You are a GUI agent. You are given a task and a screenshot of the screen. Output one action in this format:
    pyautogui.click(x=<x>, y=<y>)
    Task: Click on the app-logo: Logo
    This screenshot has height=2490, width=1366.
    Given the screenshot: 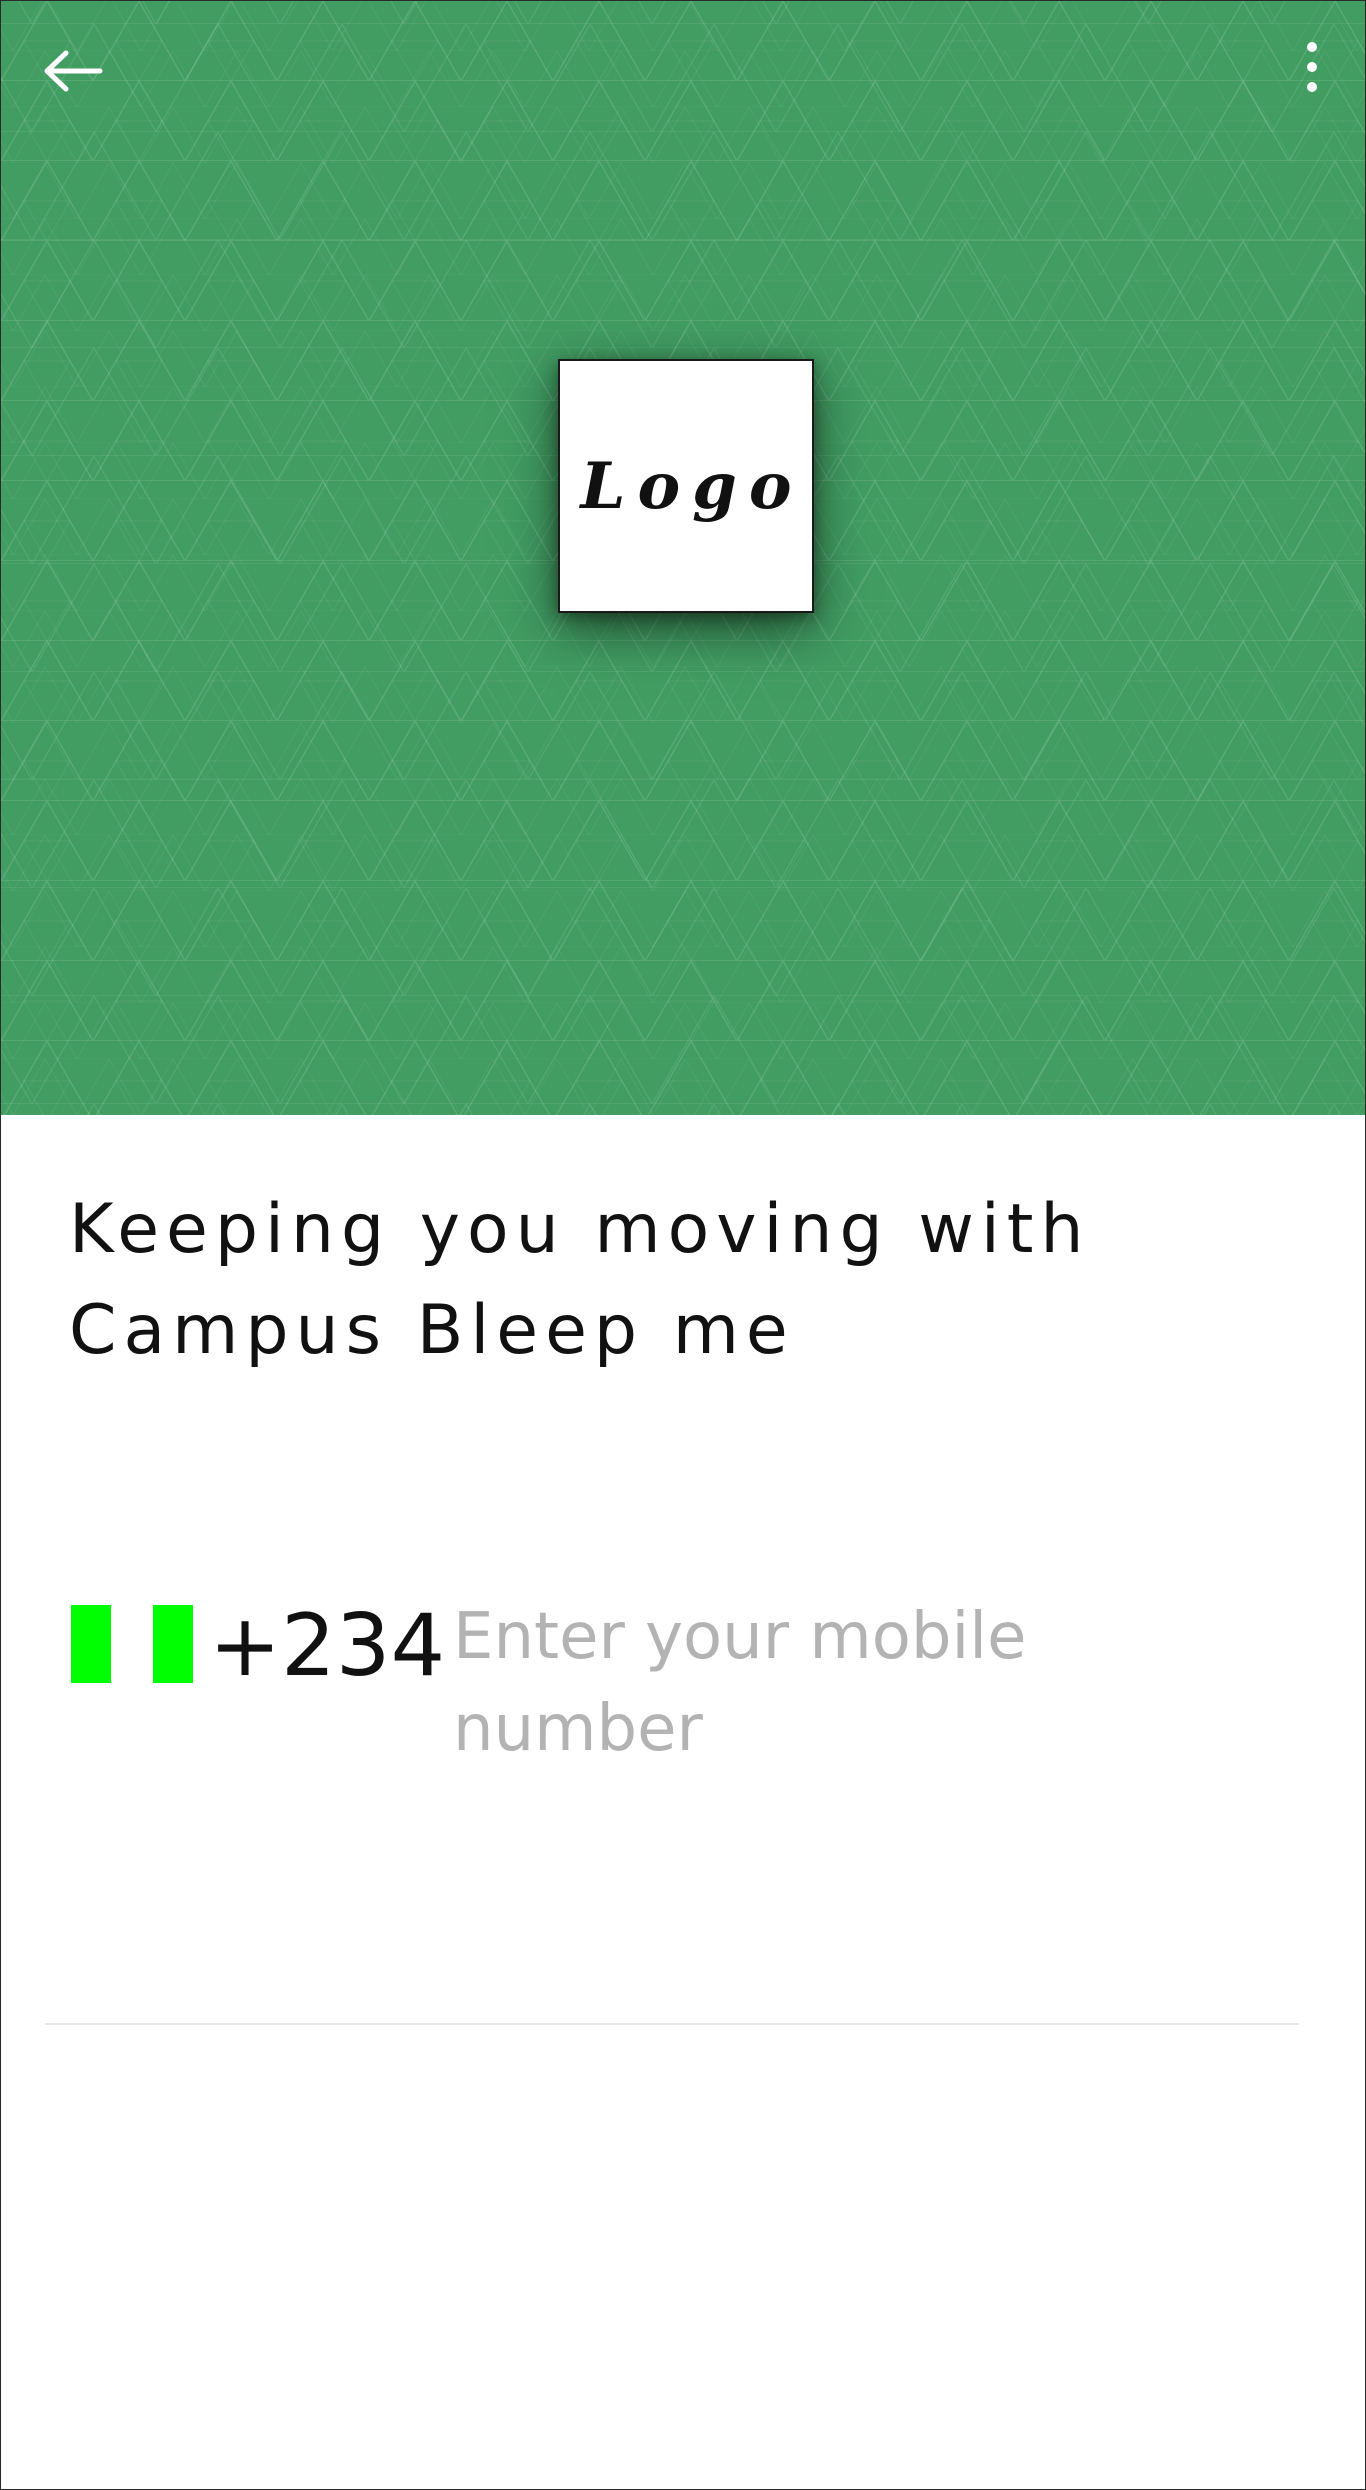 What is the action you would take?
    pyautogui.click(x=686, y=486)
    